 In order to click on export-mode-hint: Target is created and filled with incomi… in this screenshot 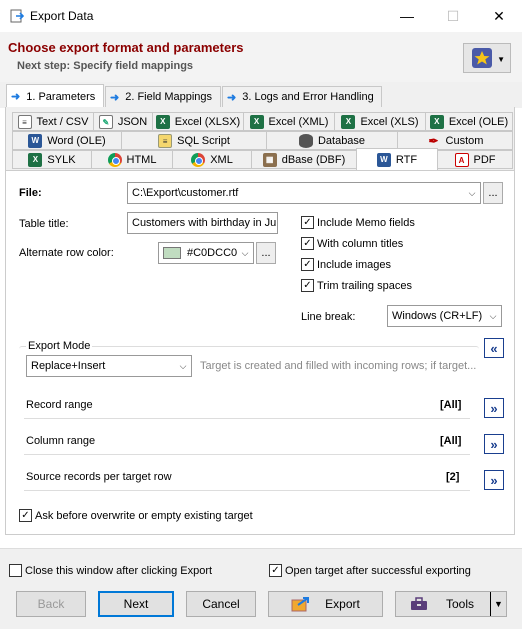, I will do `click(338, 366)`.